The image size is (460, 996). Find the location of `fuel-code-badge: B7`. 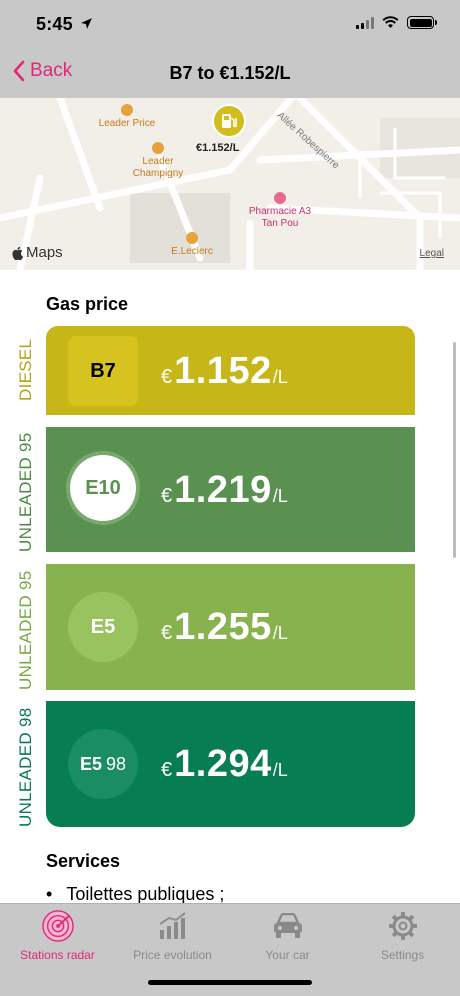

fuel-code-badge: B7 is located at coordinates (103, 371).